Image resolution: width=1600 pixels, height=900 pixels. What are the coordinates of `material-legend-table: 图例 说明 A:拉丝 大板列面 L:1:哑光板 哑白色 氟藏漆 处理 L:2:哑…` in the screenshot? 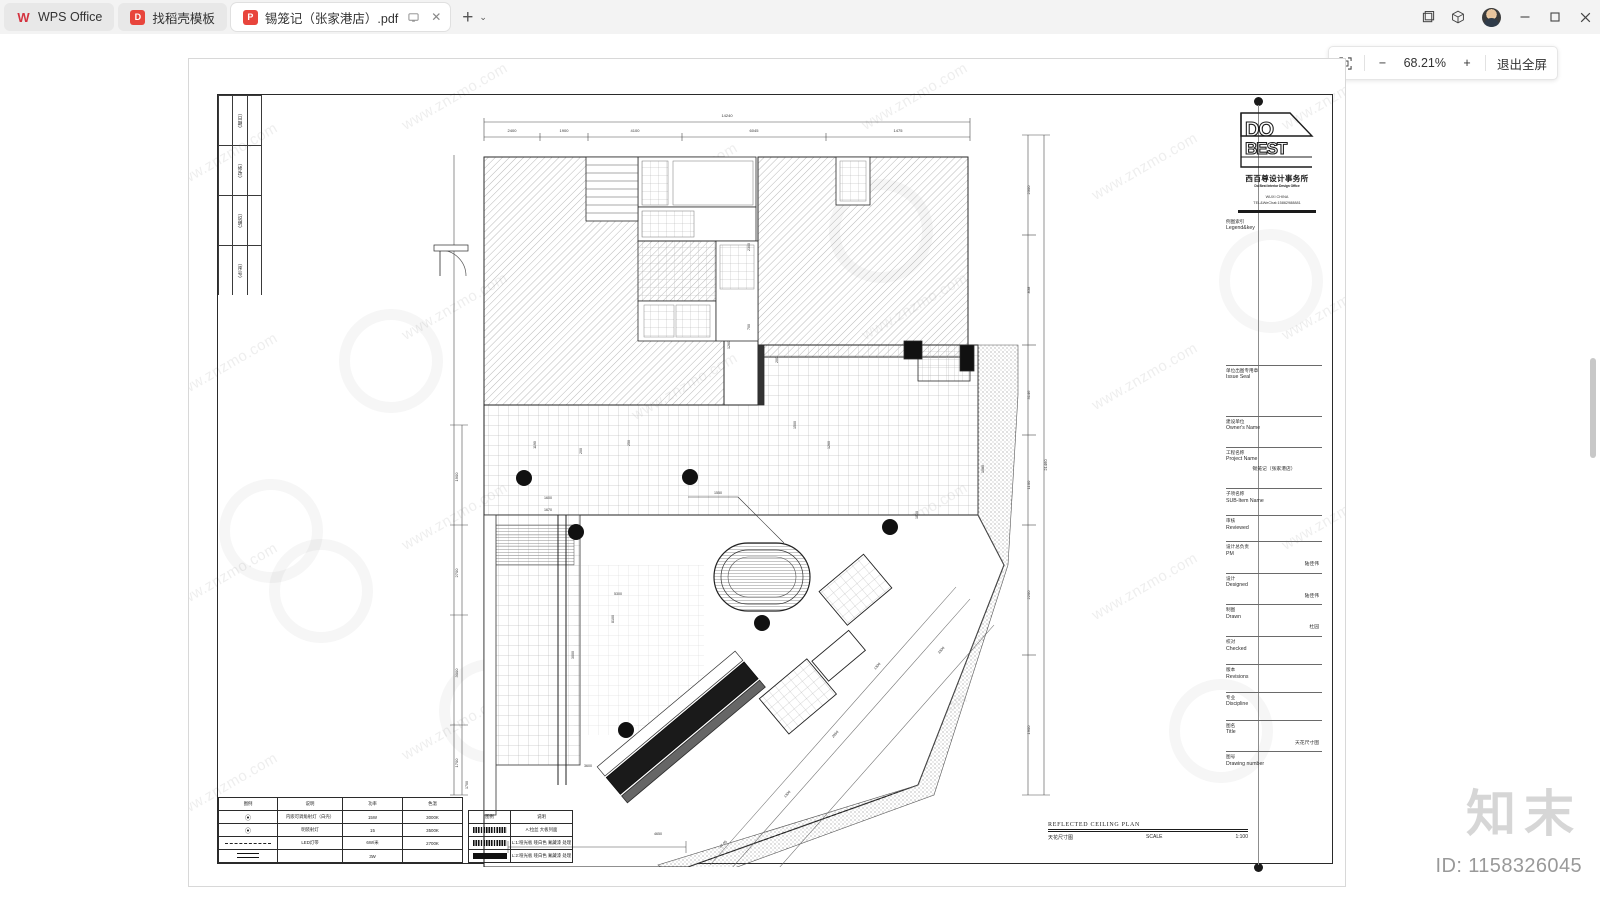 It's located at (520, 836).